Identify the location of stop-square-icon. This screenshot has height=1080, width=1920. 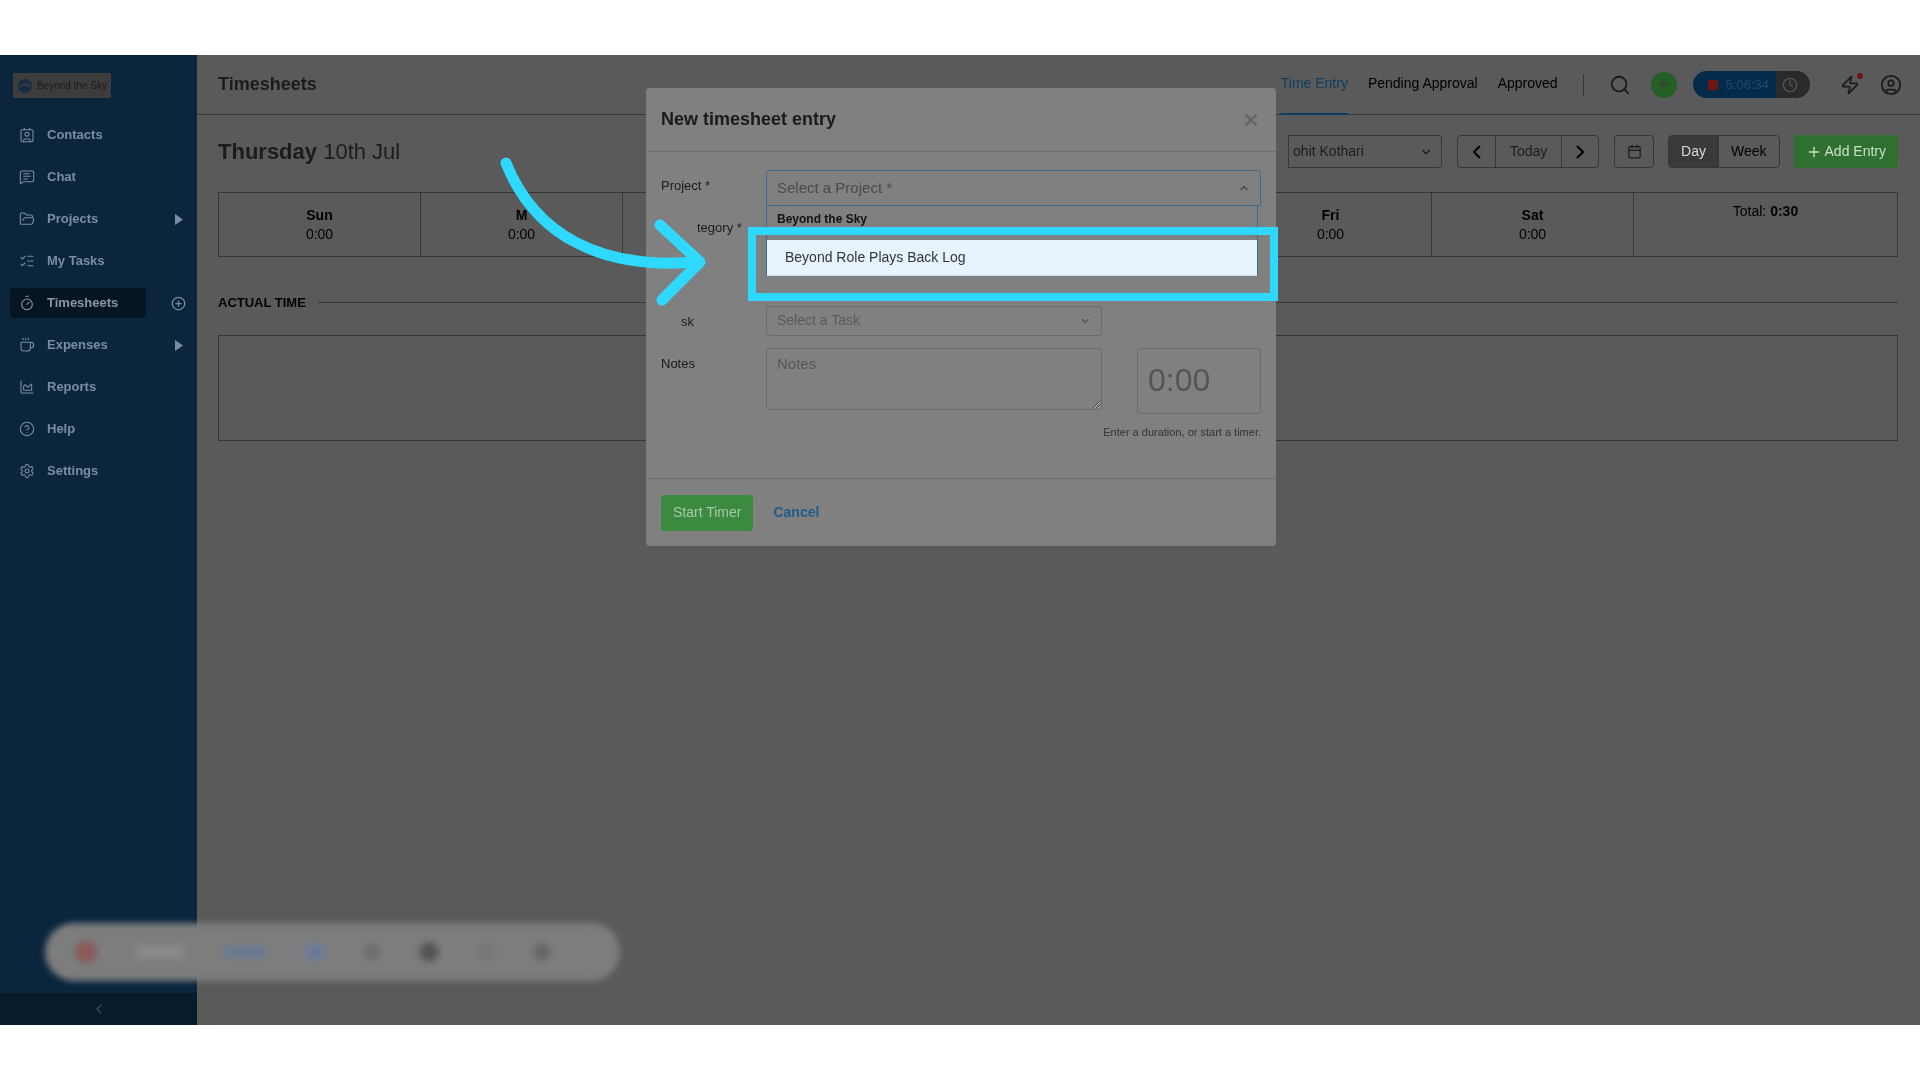
(1712, 84).